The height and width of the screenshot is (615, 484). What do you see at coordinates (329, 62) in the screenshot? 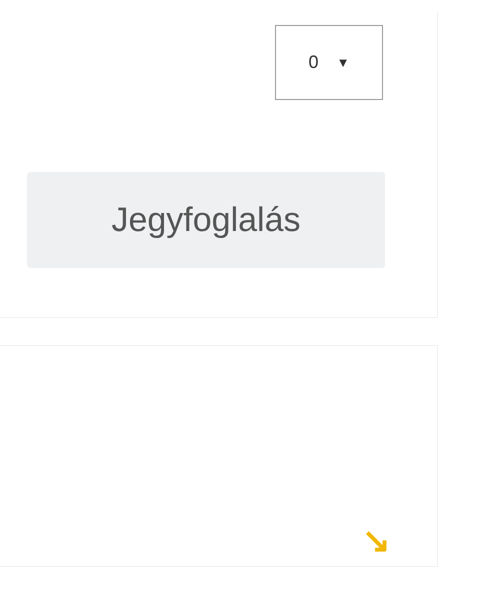
I see `quantity-select: 0 ▼` at bounding box center [329, 62].